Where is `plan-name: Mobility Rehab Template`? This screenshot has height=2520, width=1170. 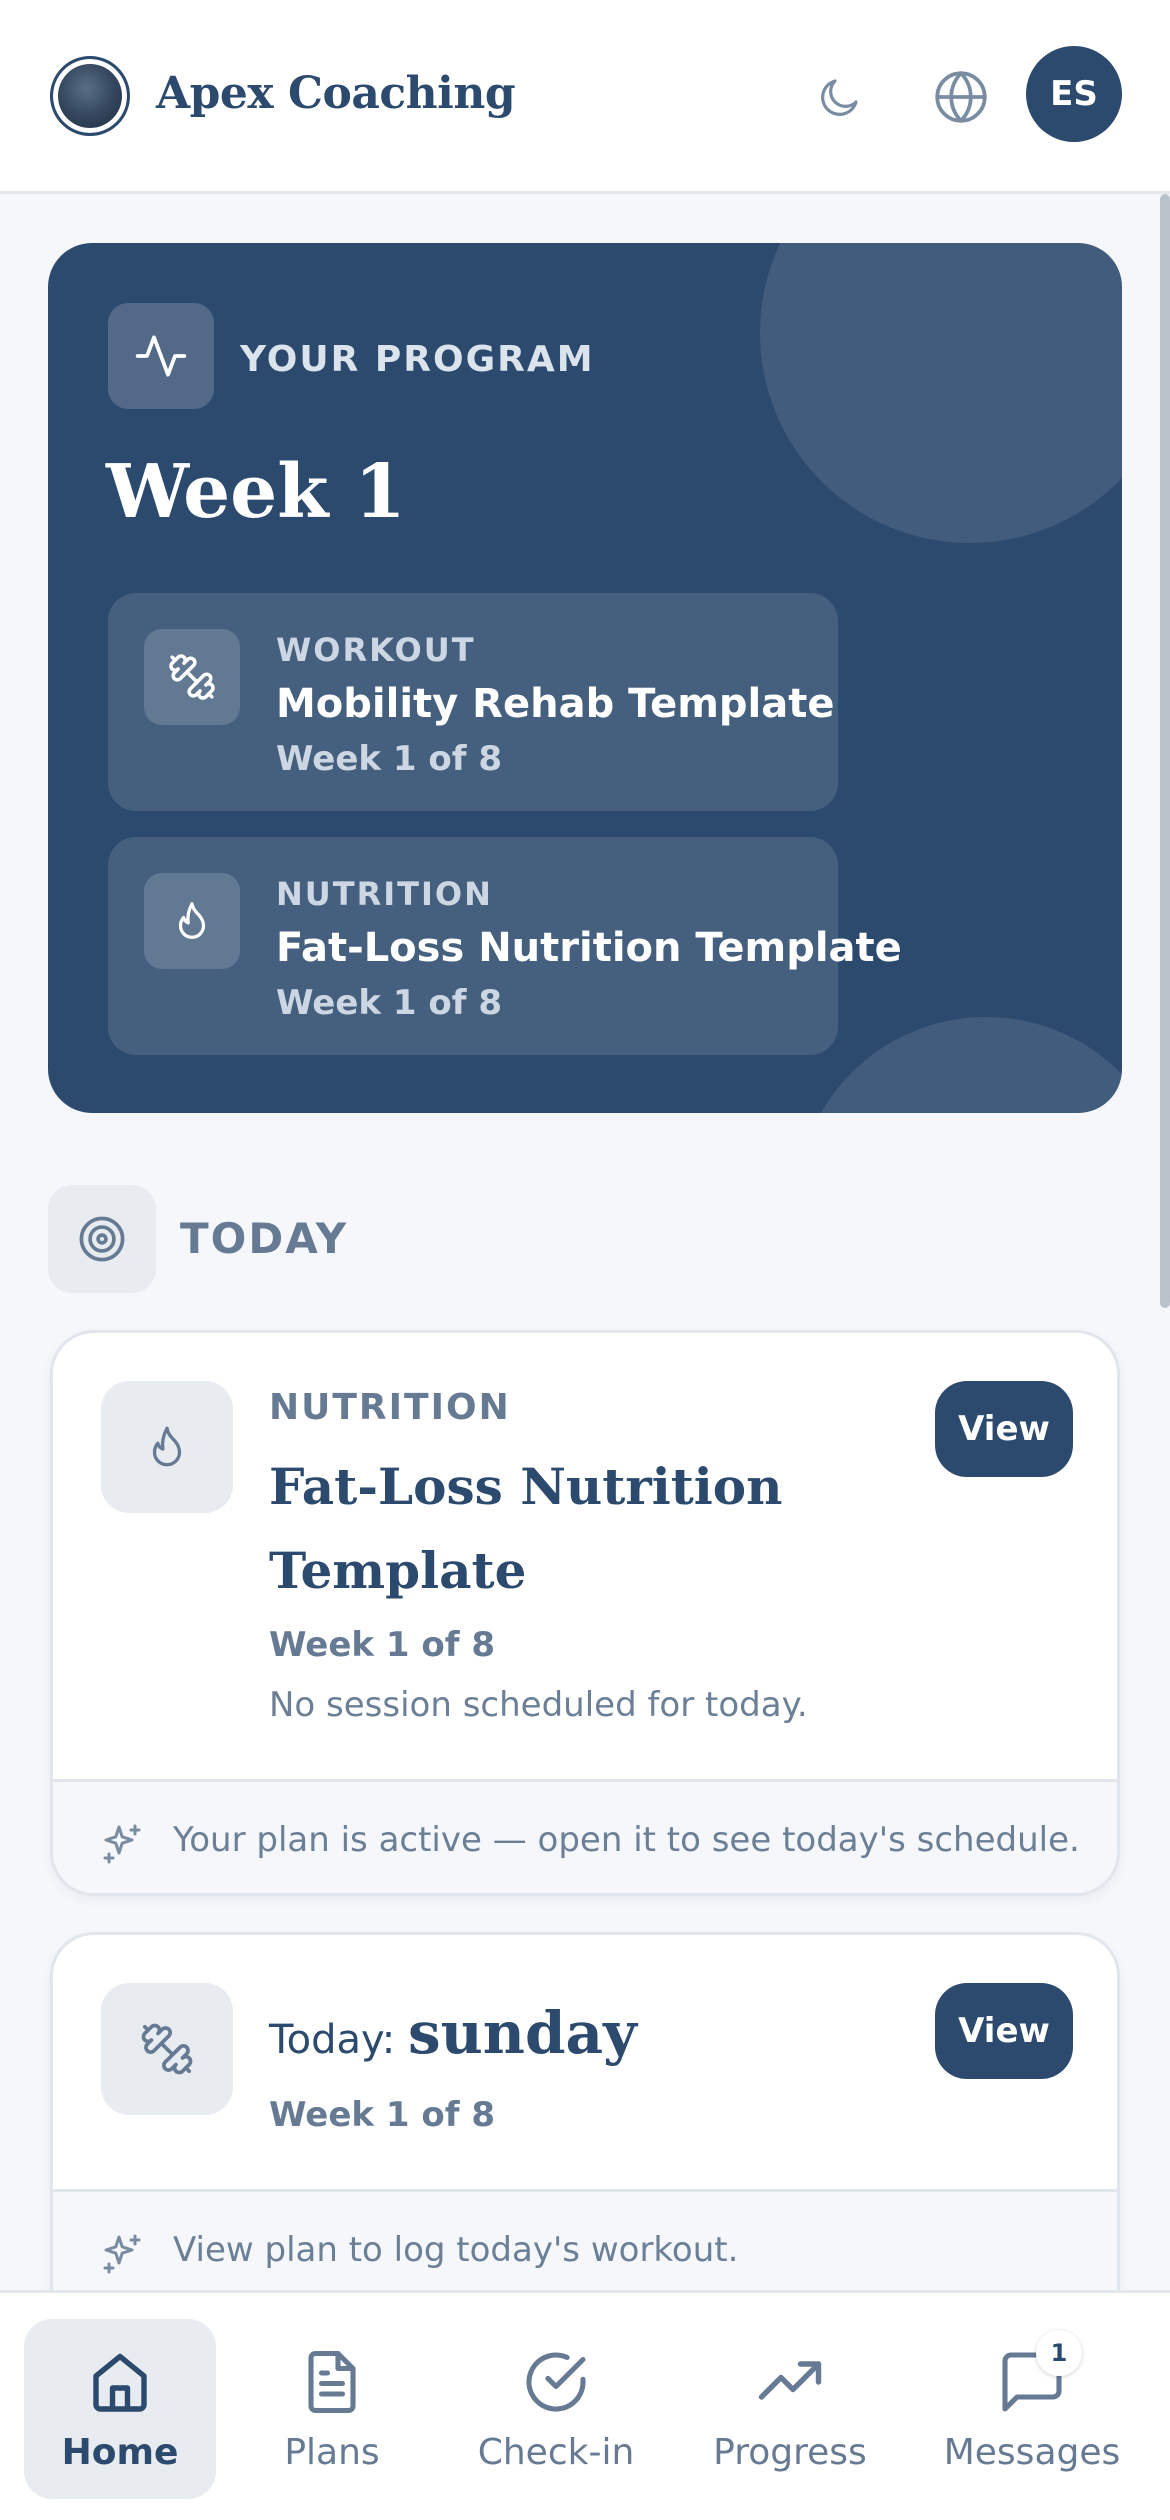
plan-name: Mobility Rehab Template is located at coordinates (555, 704).